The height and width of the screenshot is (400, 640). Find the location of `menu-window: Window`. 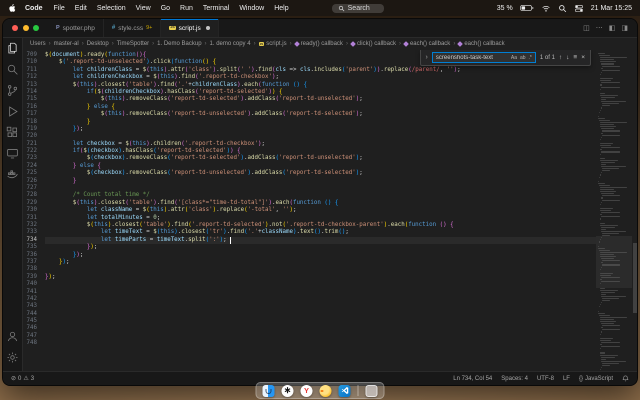

menu-window: Window is located at coordinates (251, 8).